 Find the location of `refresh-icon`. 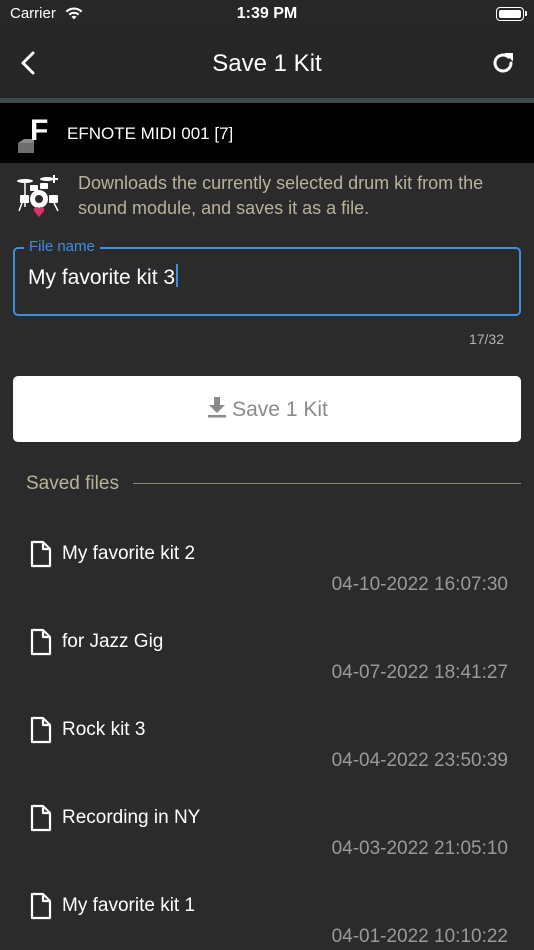

refresh-icon is located at coordinates (503, 63).